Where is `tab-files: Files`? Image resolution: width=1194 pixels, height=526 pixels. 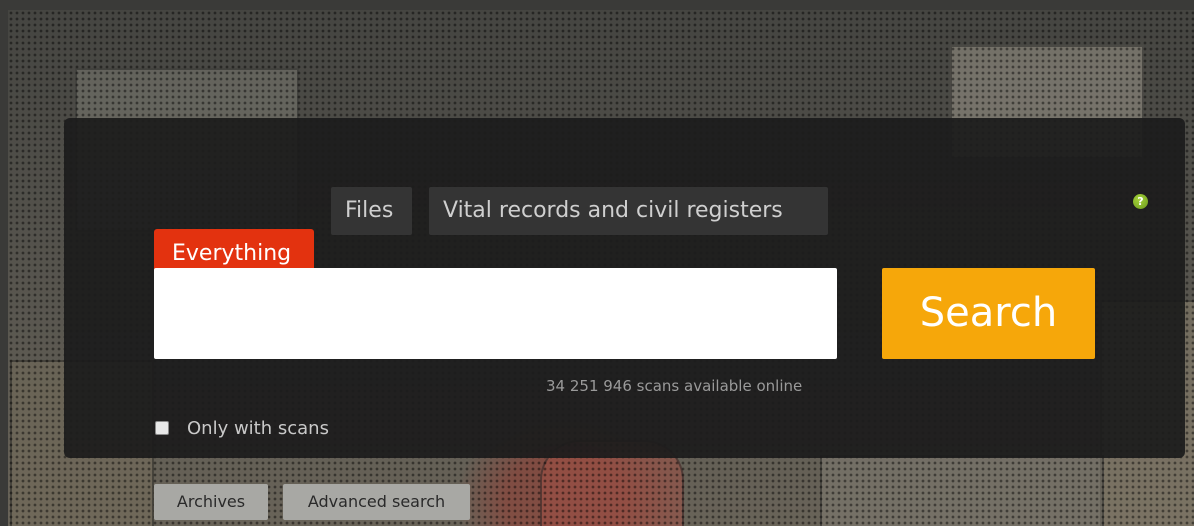
tab-files: Files is located at coordinates (371, 211).